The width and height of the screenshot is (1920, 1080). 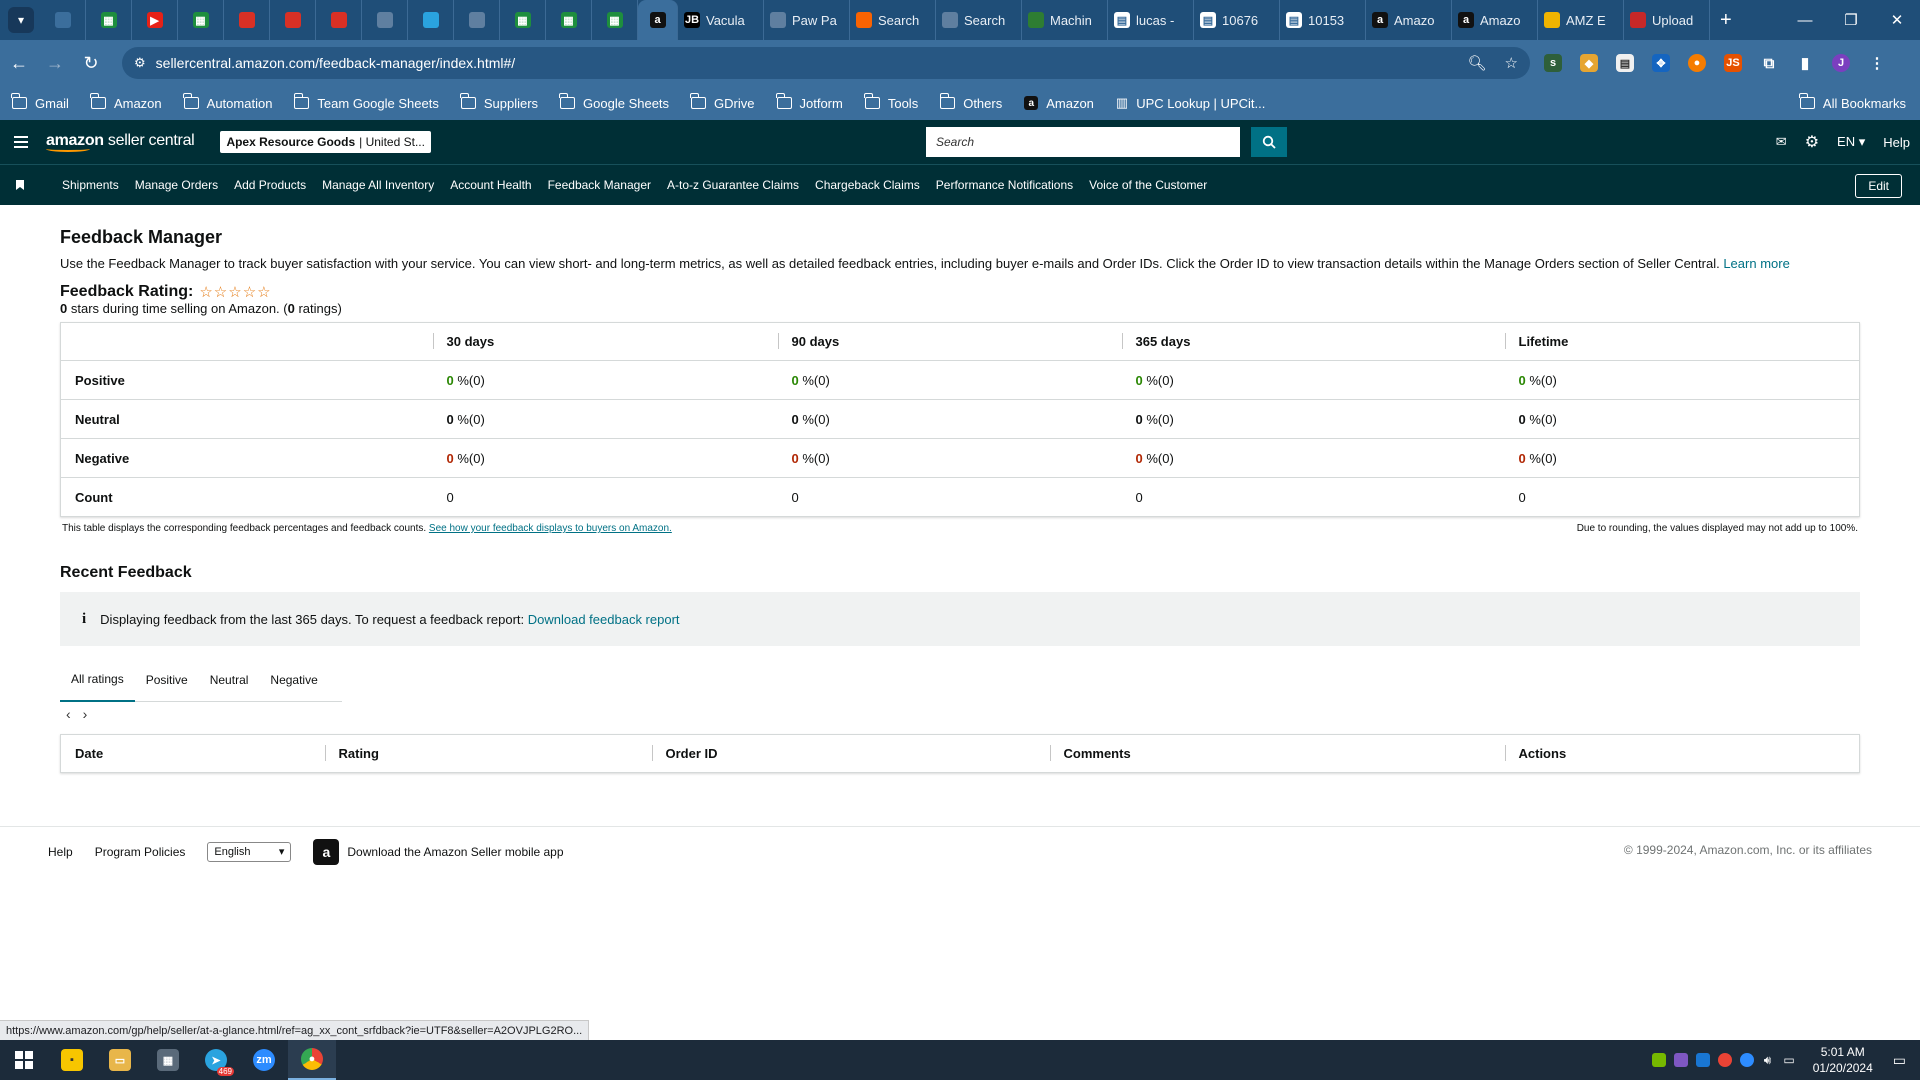 I want to click on nav-manage-all-inventory: Manage All Inventory, so click(x=378, y=185).